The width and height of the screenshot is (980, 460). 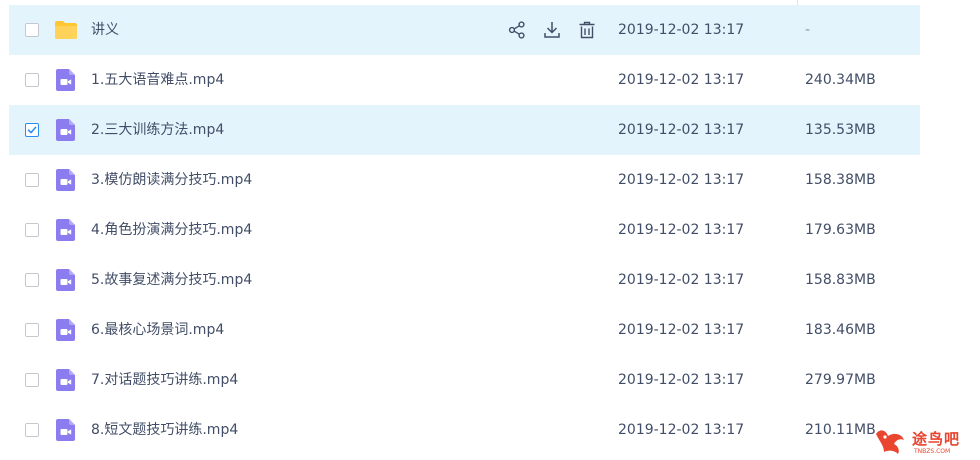 I want to click on file-row-2: 1.五大语音难点.mp4 2019-12-02 13:17 240.34MB, so click(x=464, y=80).